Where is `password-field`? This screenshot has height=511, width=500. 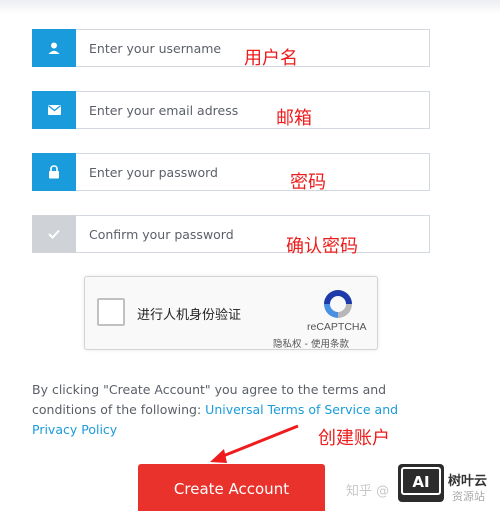
password-field is located at coordinates (231, 172).